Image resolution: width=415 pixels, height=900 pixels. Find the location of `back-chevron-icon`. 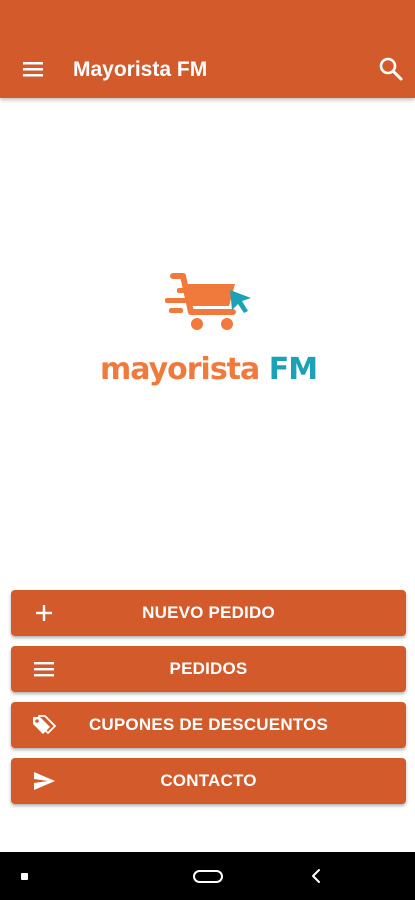

back-chevron-icon is located at coordinates (317, 876).